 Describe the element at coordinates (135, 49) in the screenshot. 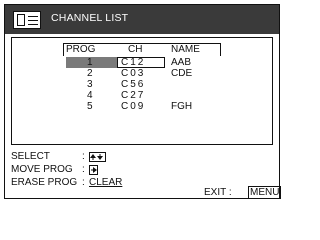

I see `column-header-ch: CH` at that location.